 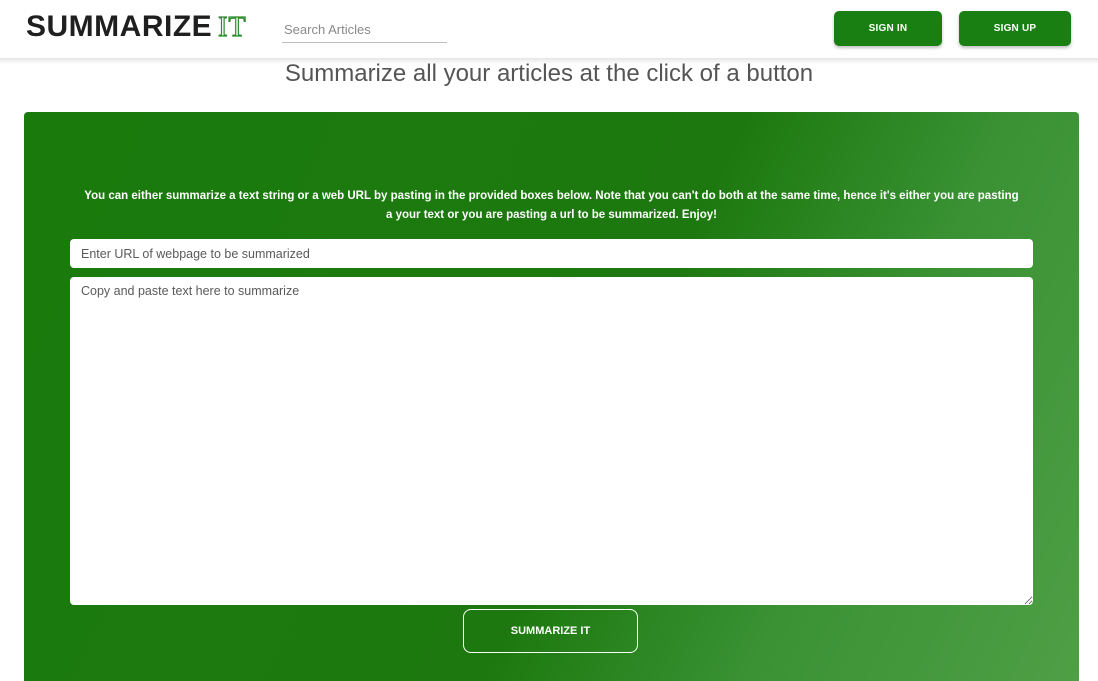 What do you see at coordinates (549, 30) in the screenshot?
I see `top-navbar: SUMMARIZE IT SIGN IN SIGN UP` at bounding box center [549, 30].